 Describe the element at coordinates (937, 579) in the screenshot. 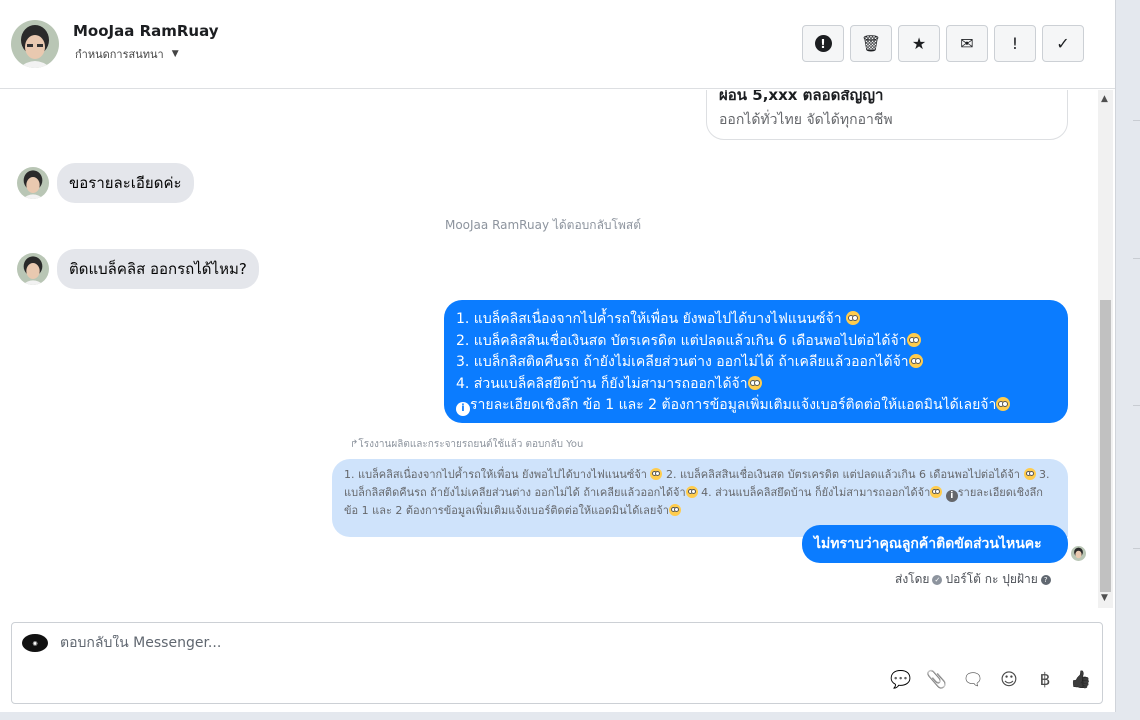

I see `check-badge-icon: ✓` at that location.